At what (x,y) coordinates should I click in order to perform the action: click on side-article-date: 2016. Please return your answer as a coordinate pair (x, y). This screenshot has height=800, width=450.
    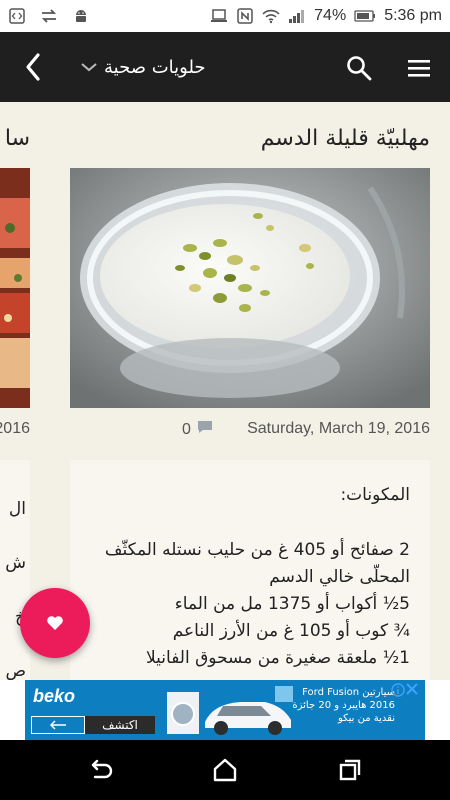
    Looking at the image, I should click on (15, 428).